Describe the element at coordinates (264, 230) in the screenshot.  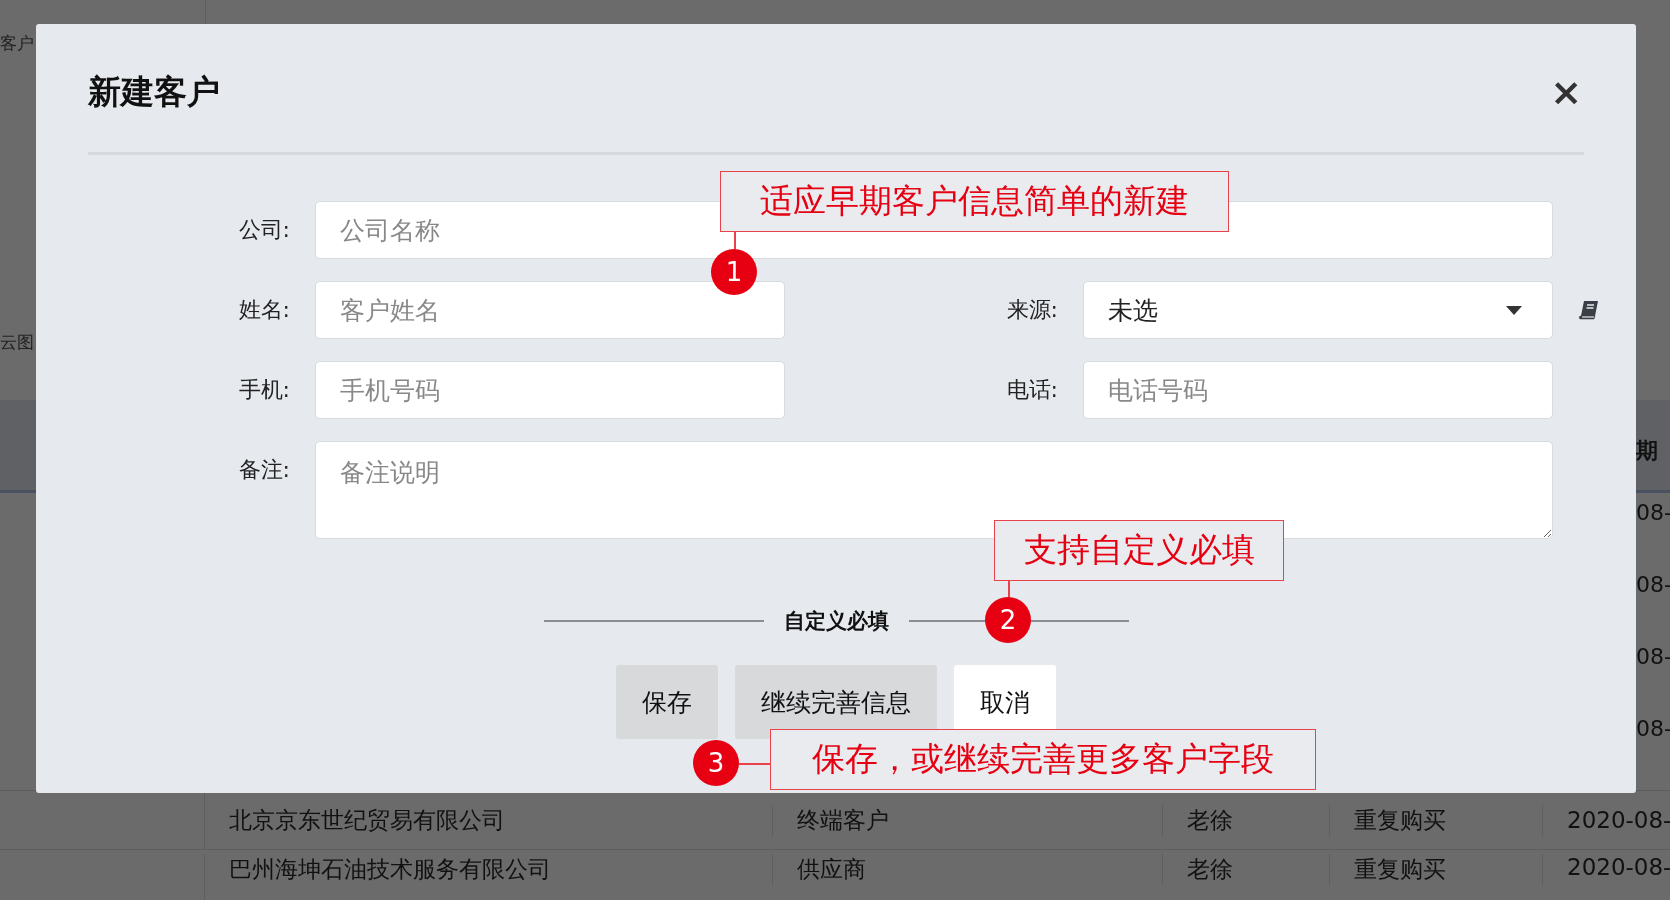
I see `field-label: 公司:` at that location.